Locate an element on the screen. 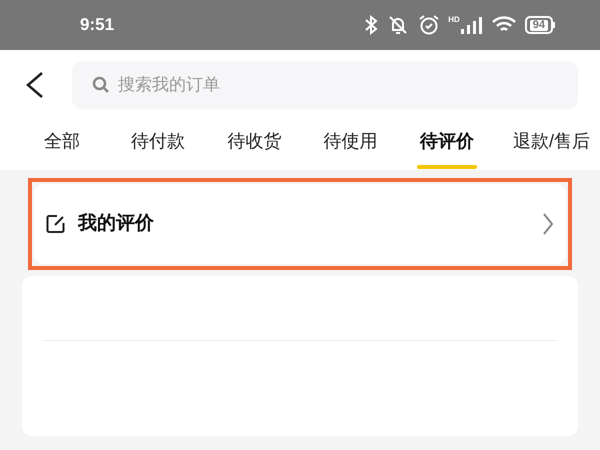 The height and width of the screenshot is (450, 600). edit-icon is located at coordinates (56, 224).